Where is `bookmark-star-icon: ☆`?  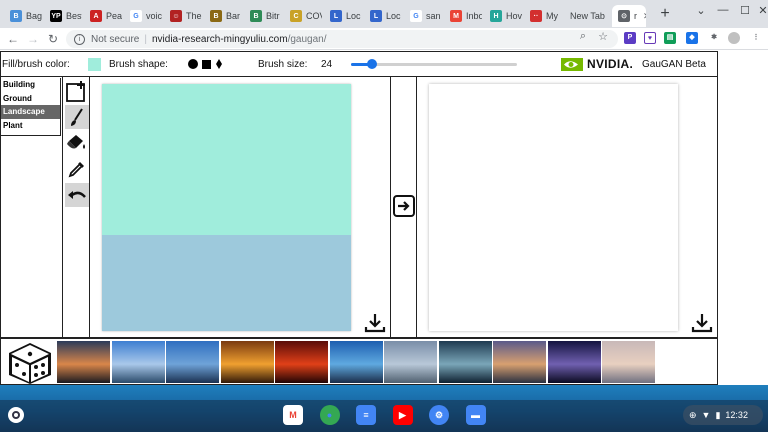 bookmark-star-icon: ☆ is located at coordinates (603, 36).